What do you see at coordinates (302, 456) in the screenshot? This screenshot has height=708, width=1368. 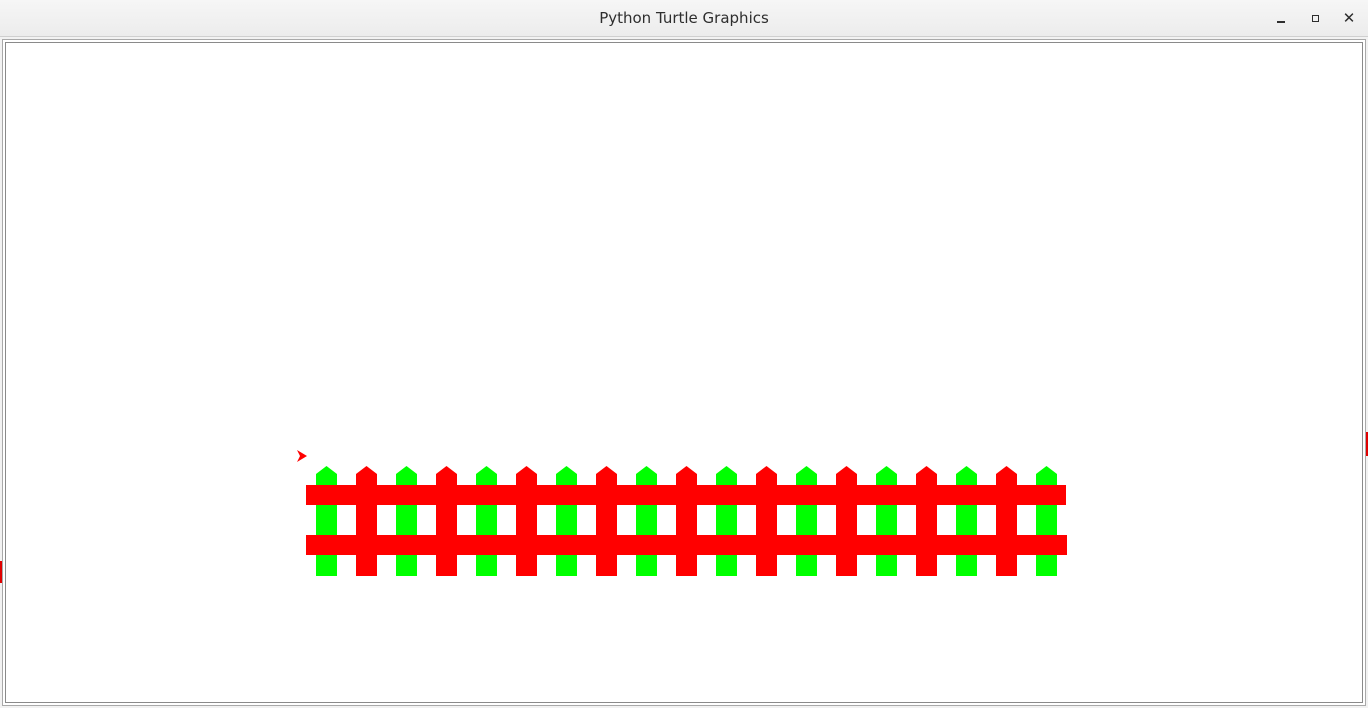 I see `turtle-cursor-icon` at bounding box center [302, 456].